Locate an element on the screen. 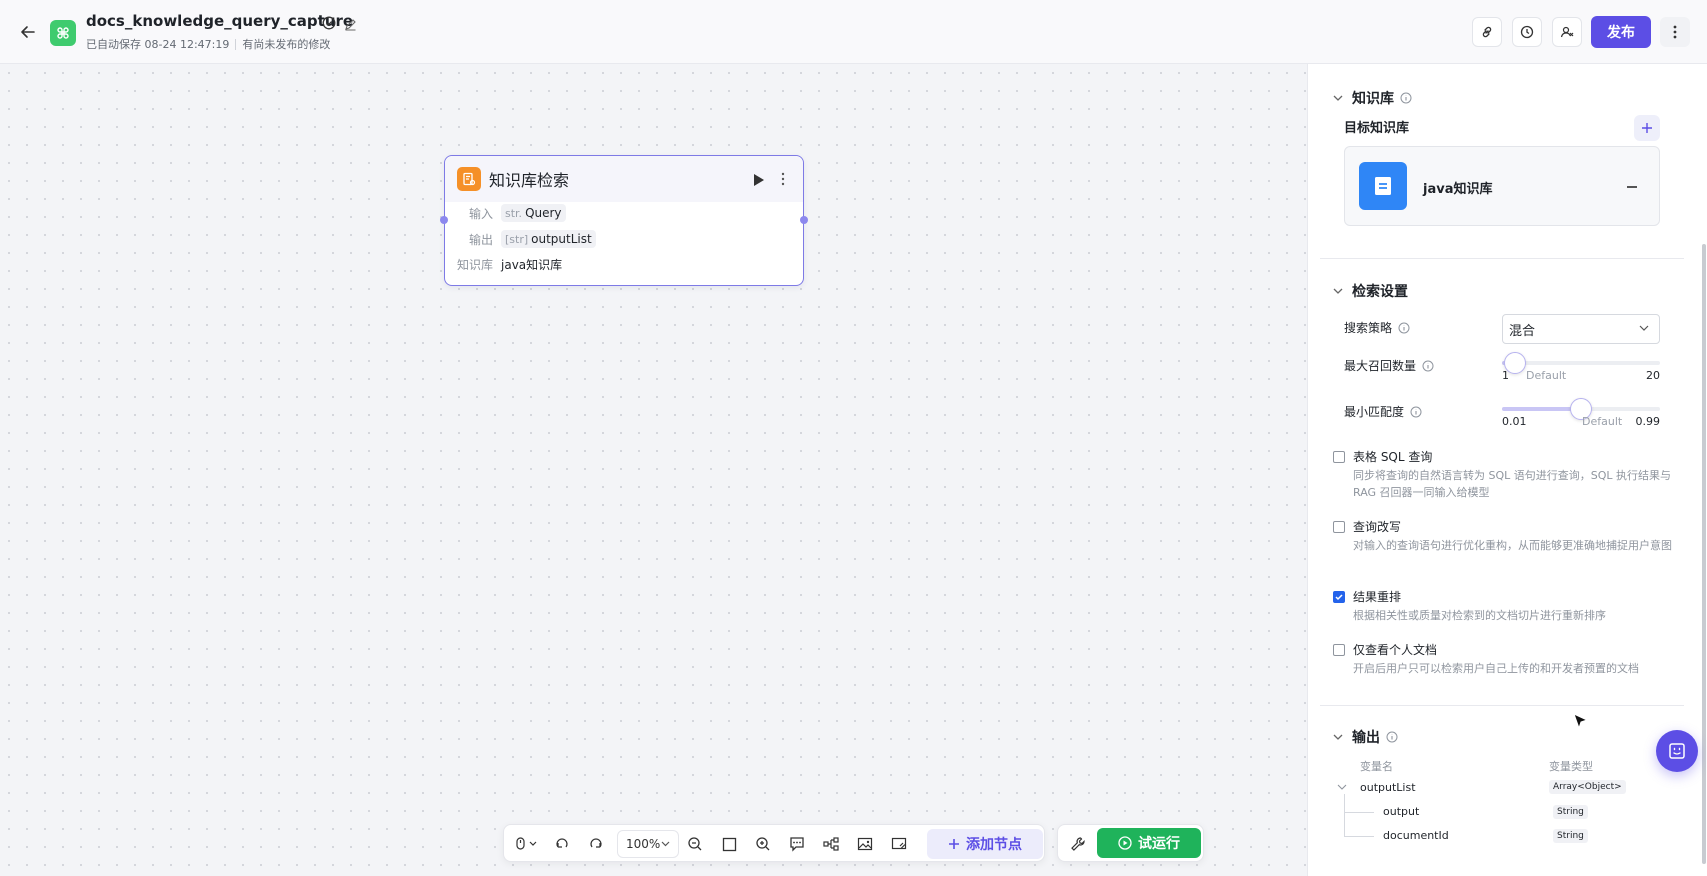  test-run-button: 试运行 is located at coordinates (1149, 843).